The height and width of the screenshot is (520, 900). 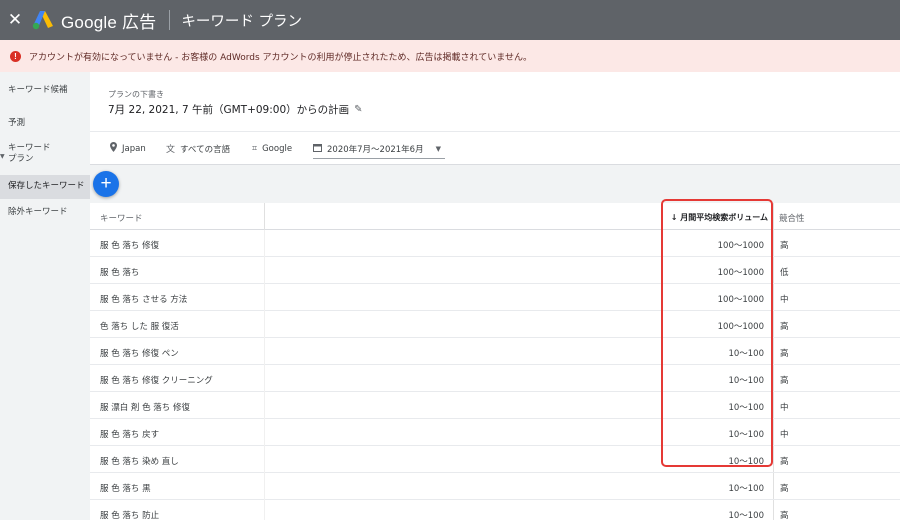 I want to click on table-row: 服 色 落ち 修復 ペン 10～100 高, so click(x=495, y=351).